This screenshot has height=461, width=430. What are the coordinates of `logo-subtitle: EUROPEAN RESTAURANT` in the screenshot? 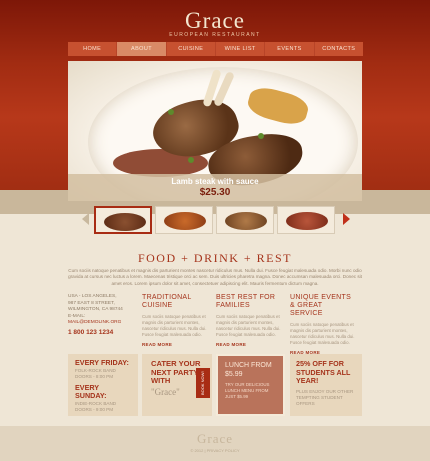 It's located at (215, 35).